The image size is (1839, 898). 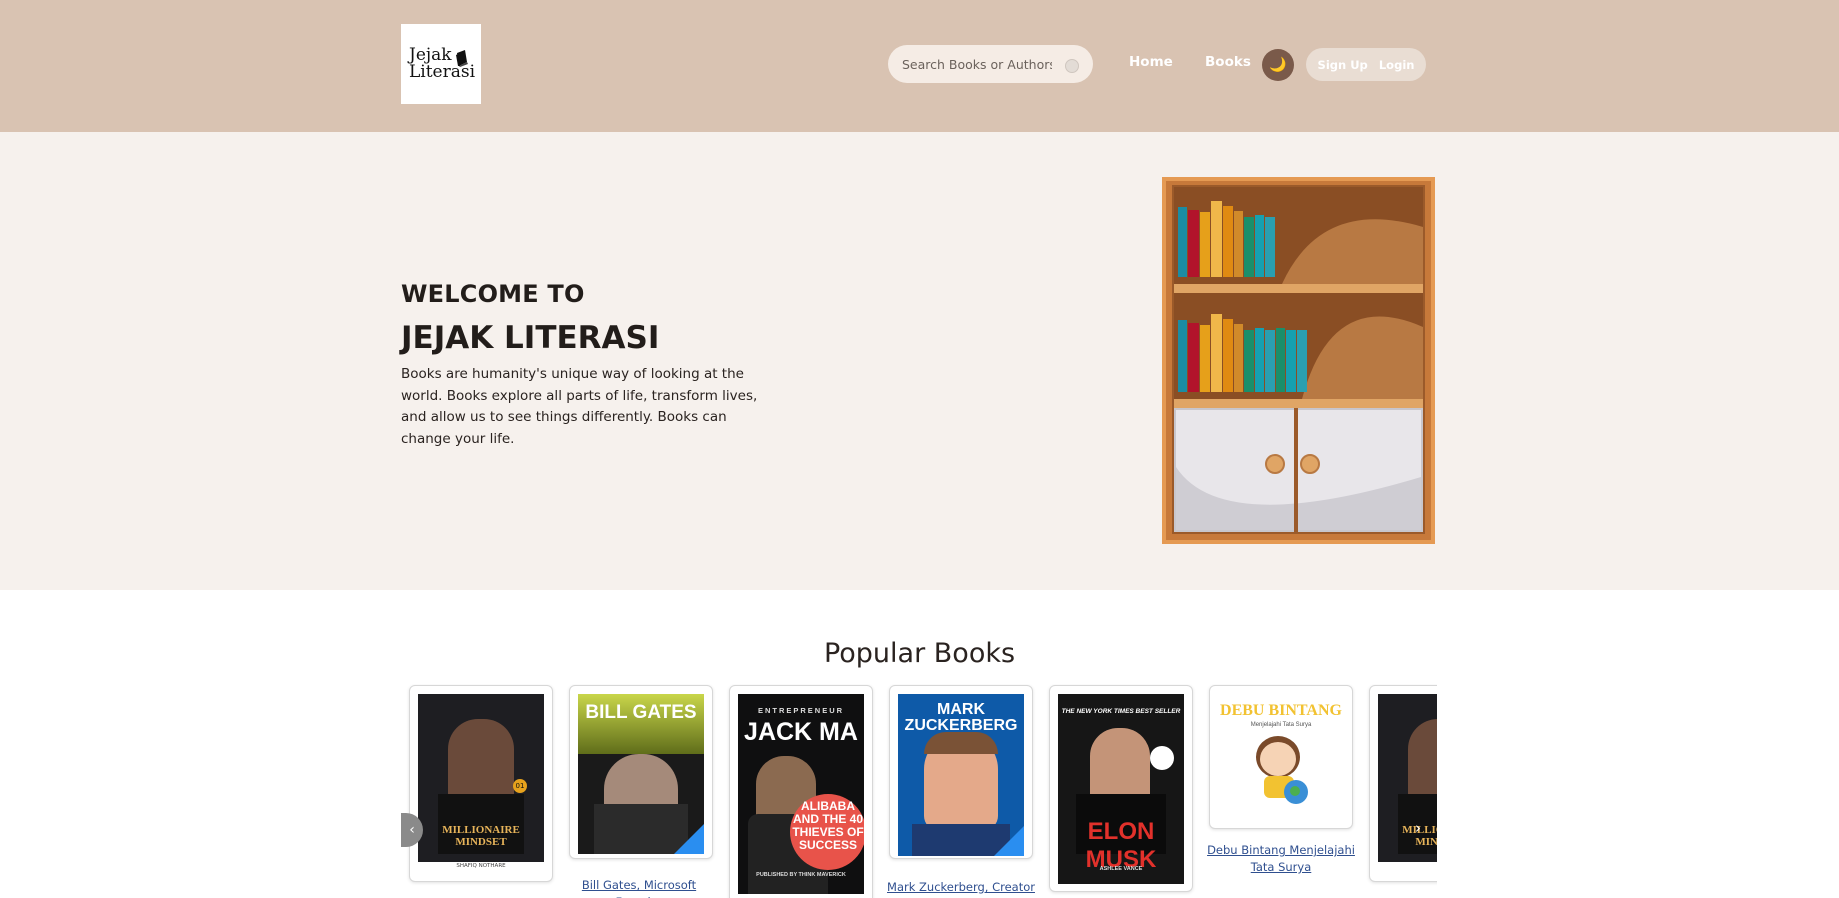 What do you see at coordinates (801, 732) in the screenshot?
I see `cover-title: JACK MA` at bounding box center [801, 732].